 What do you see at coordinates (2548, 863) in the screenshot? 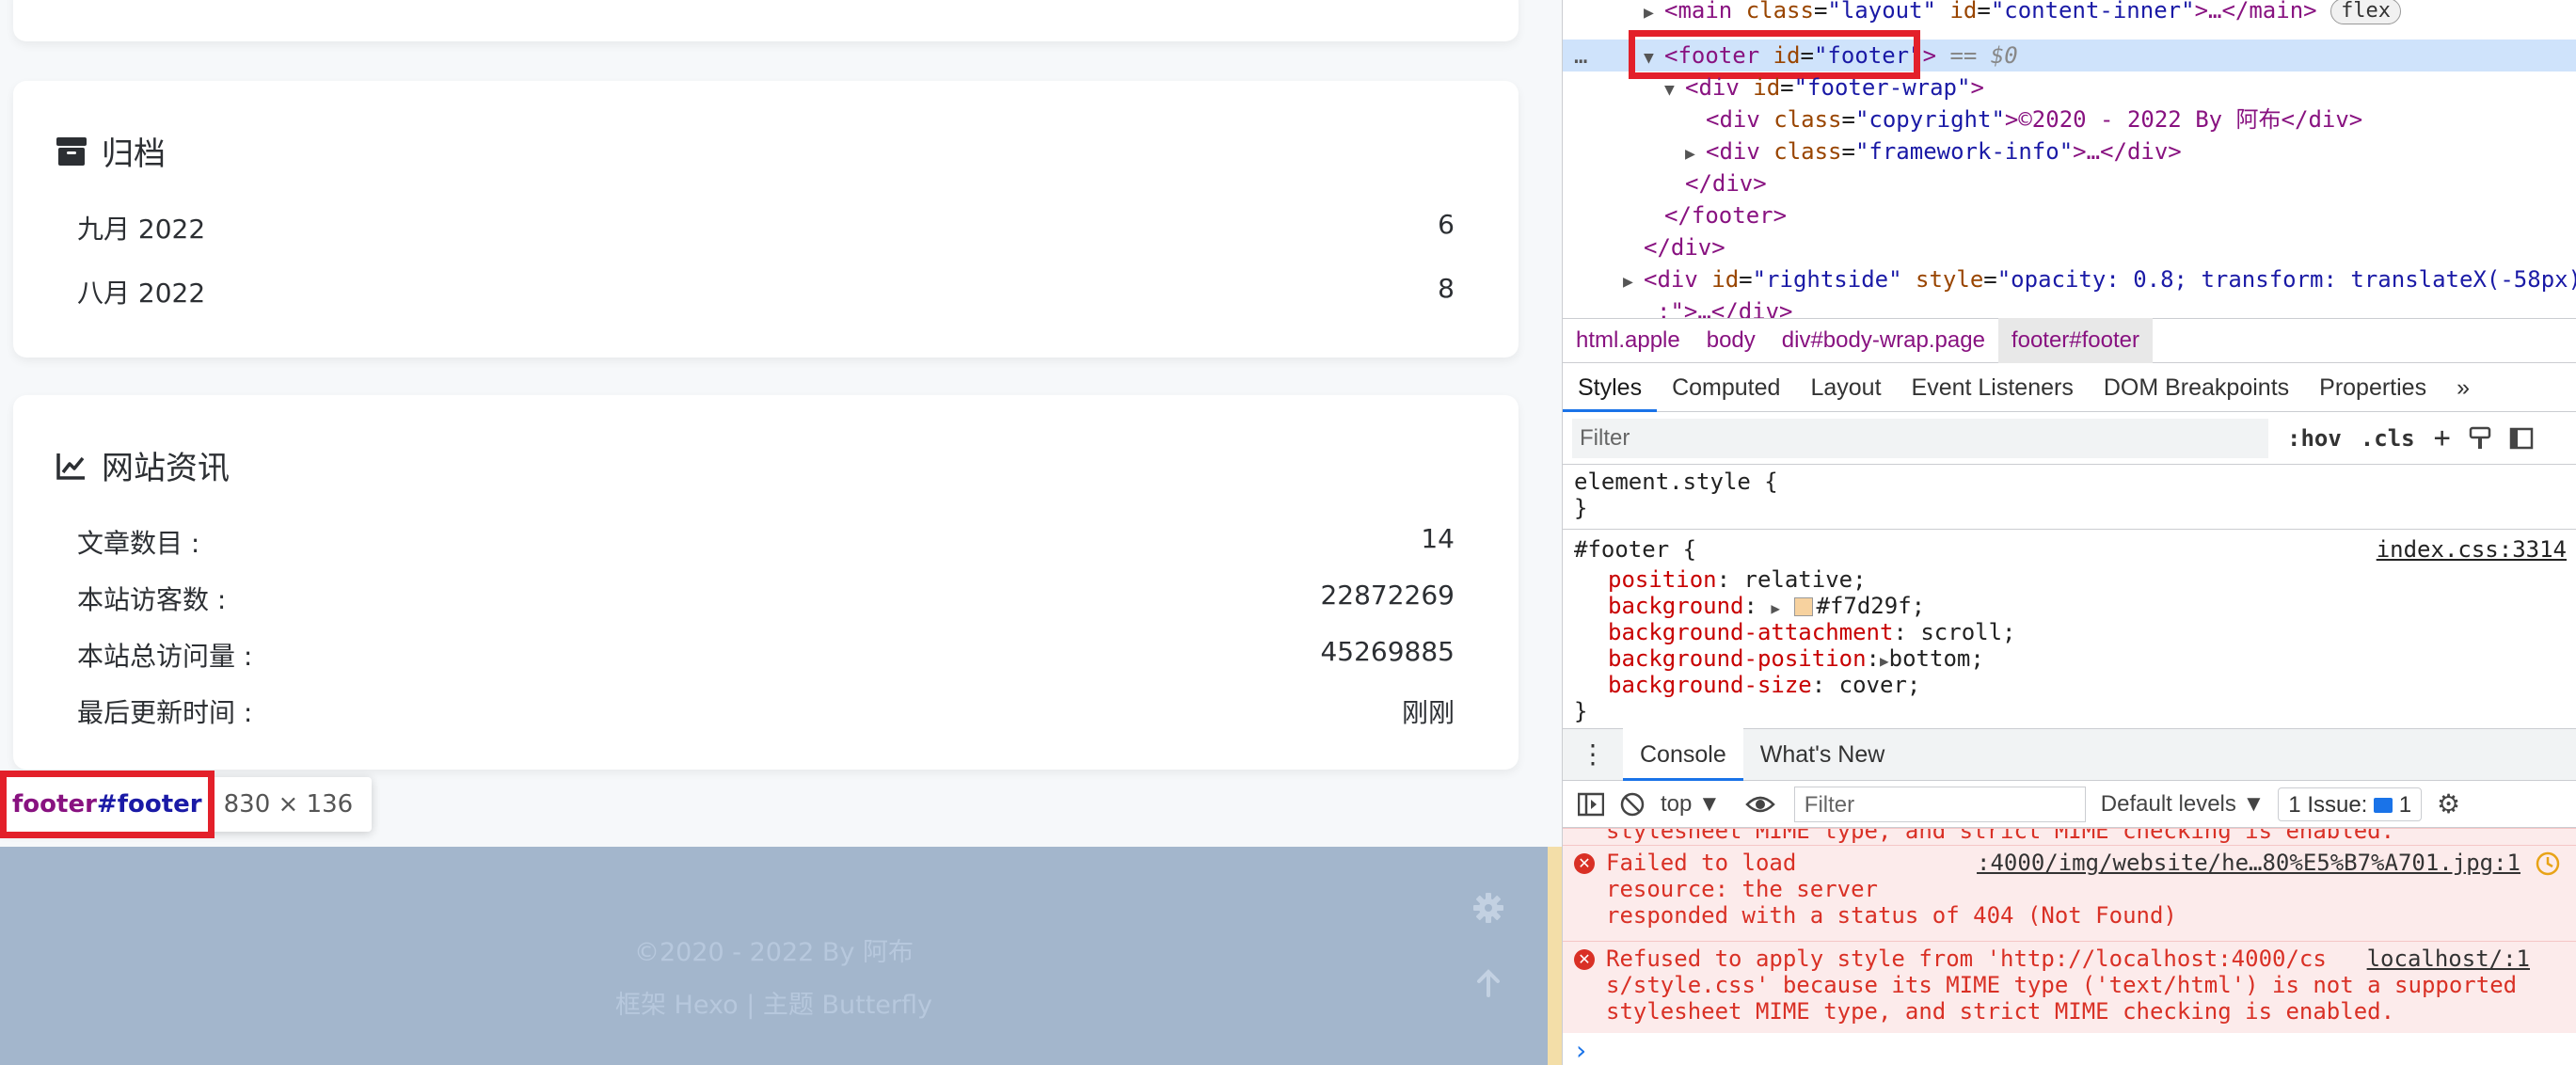
I see `network-request-icon` at bounding box center [2548, 863].